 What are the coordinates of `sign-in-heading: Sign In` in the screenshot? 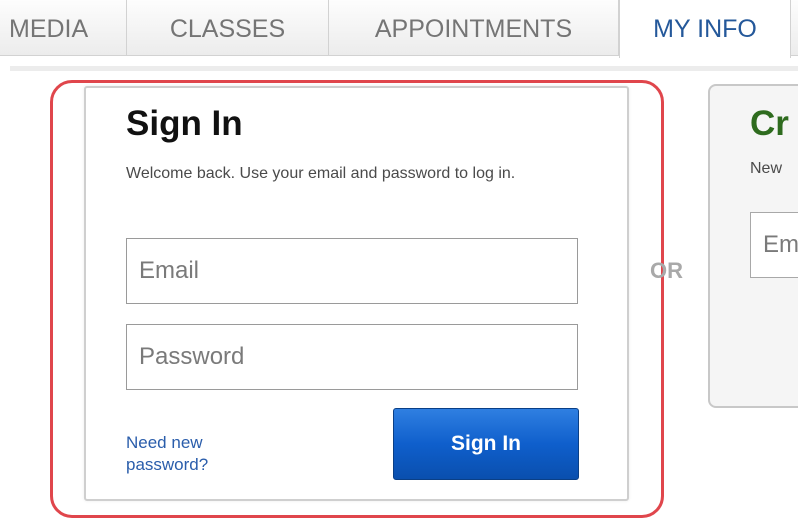 It's located at (184, 123).